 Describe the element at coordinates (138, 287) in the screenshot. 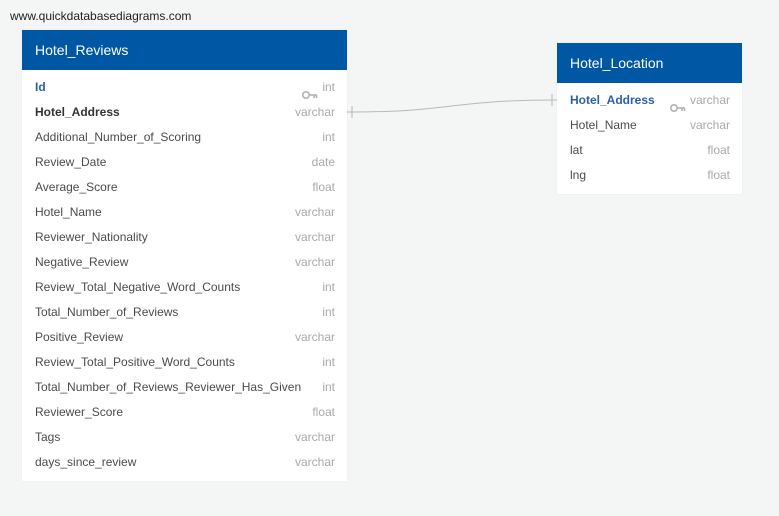

I see `column-name: Review_Total_Negative_Word_Counts` at that location.